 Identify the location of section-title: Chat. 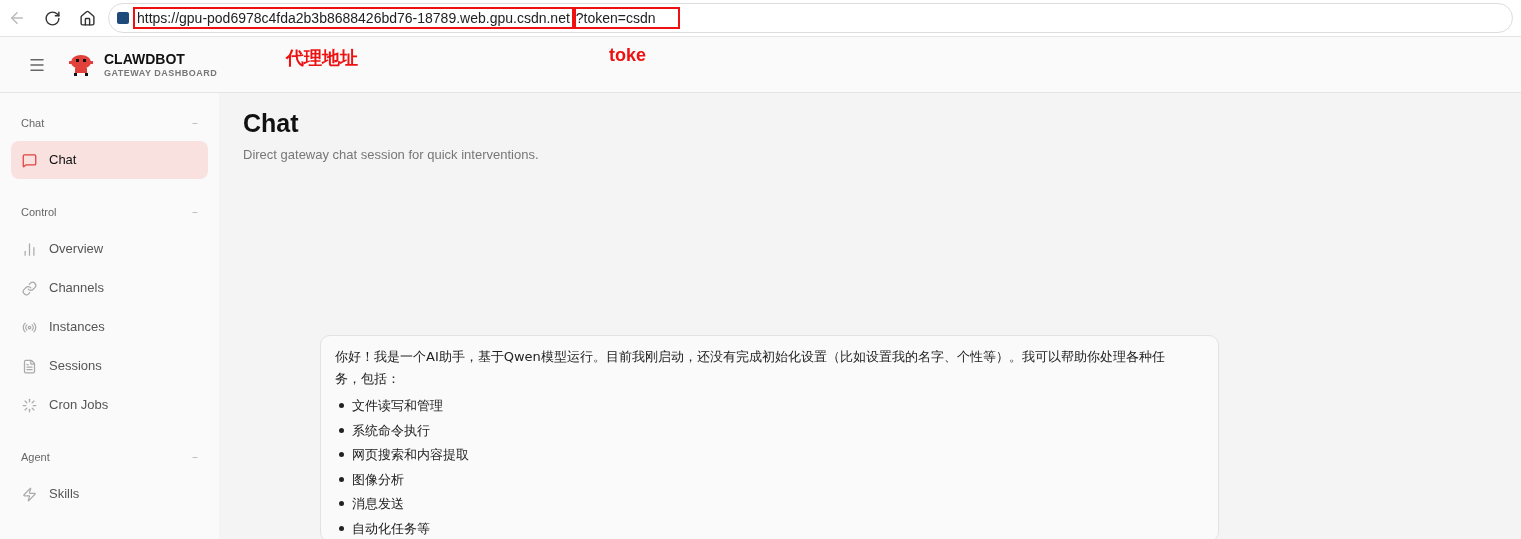
(33, 123).